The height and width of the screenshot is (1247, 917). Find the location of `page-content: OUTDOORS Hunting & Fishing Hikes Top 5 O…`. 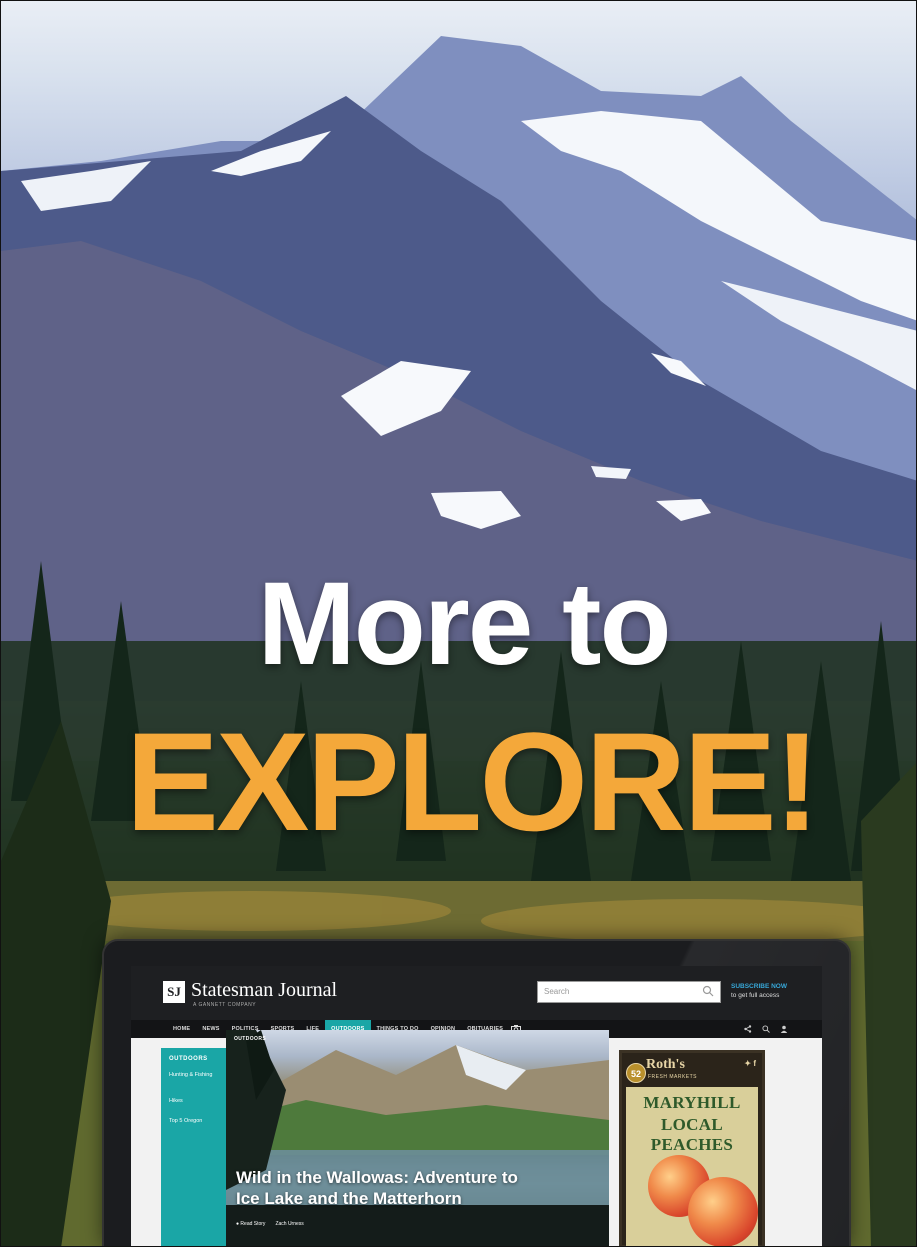

page-content: OUTDOORS Hunting & Fishing Hikes Top 5 O… is located at coordinates (476, 1138).